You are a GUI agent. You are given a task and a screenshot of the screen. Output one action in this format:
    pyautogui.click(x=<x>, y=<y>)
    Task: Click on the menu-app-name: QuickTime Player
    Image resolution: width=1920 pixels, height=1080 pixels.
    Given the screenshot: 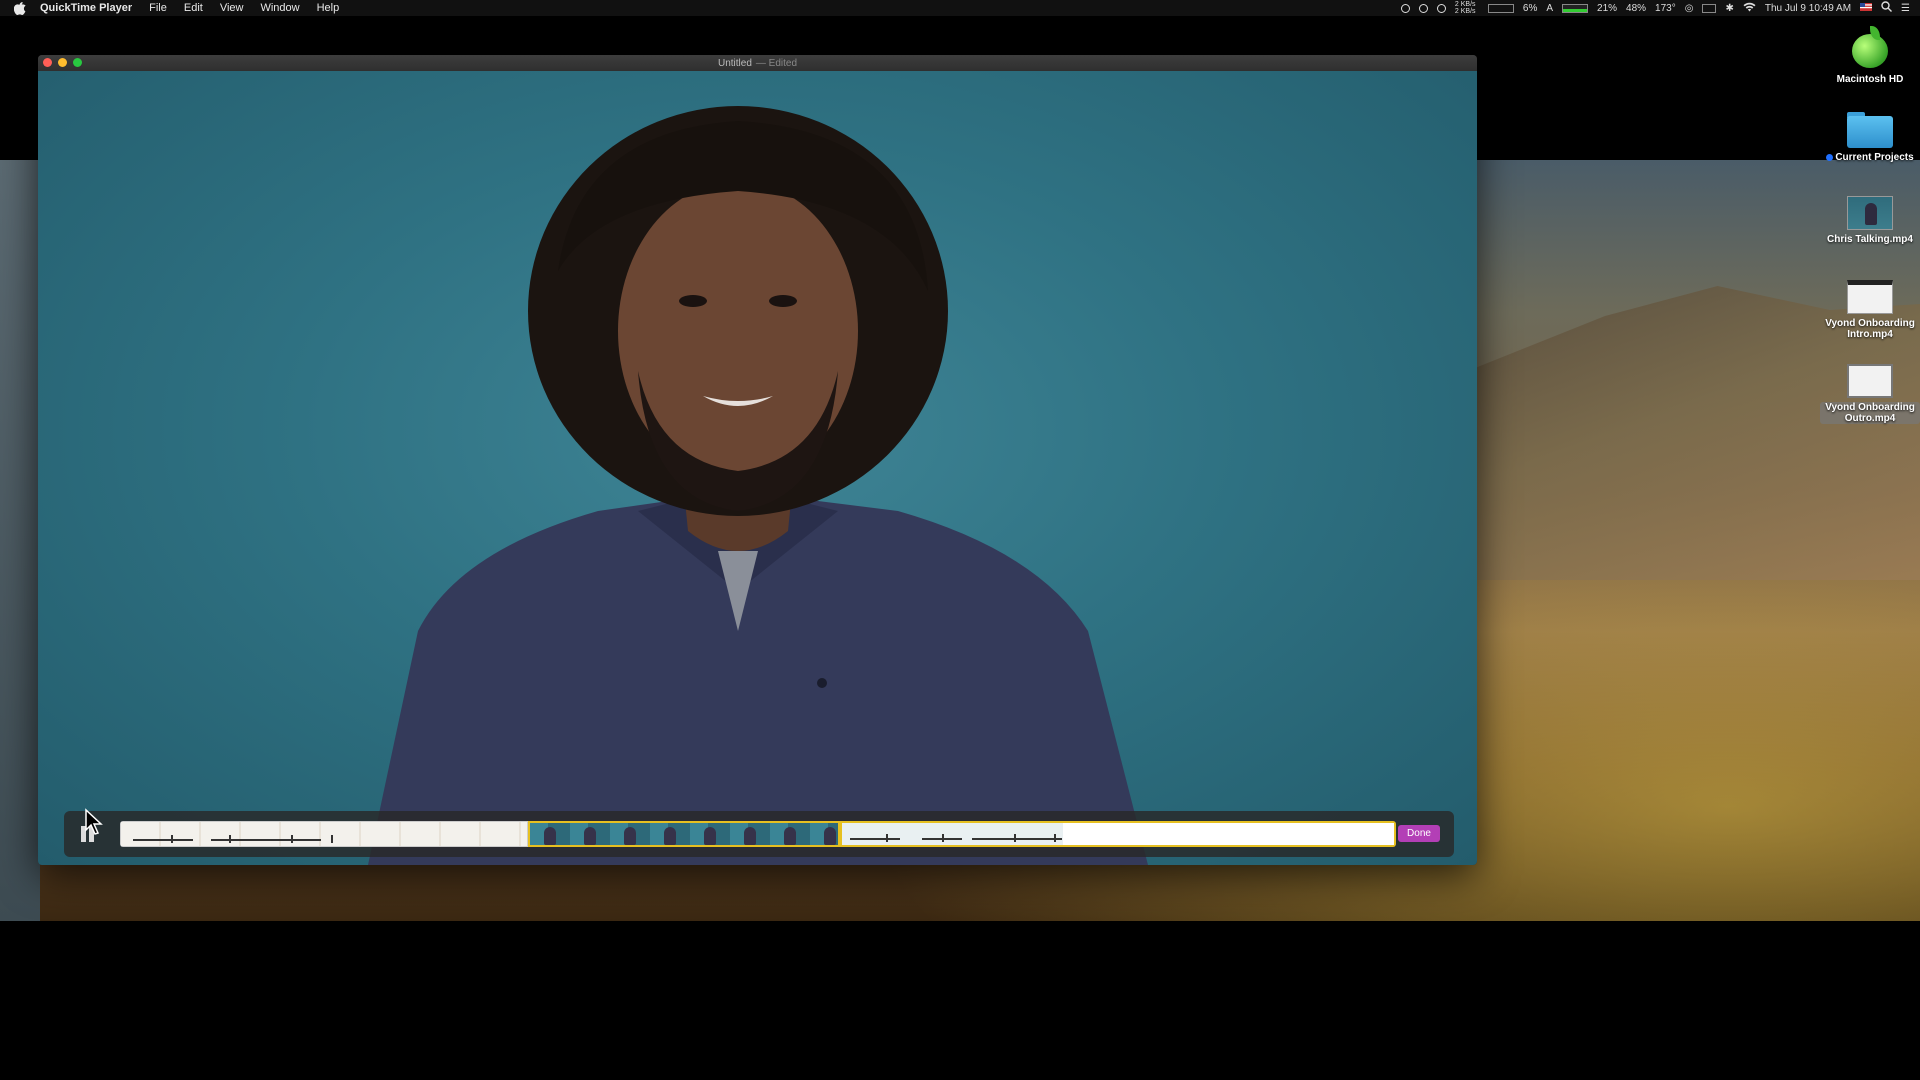 What is the action you would take?
    pyautogui.click(x=86, y=8)
    